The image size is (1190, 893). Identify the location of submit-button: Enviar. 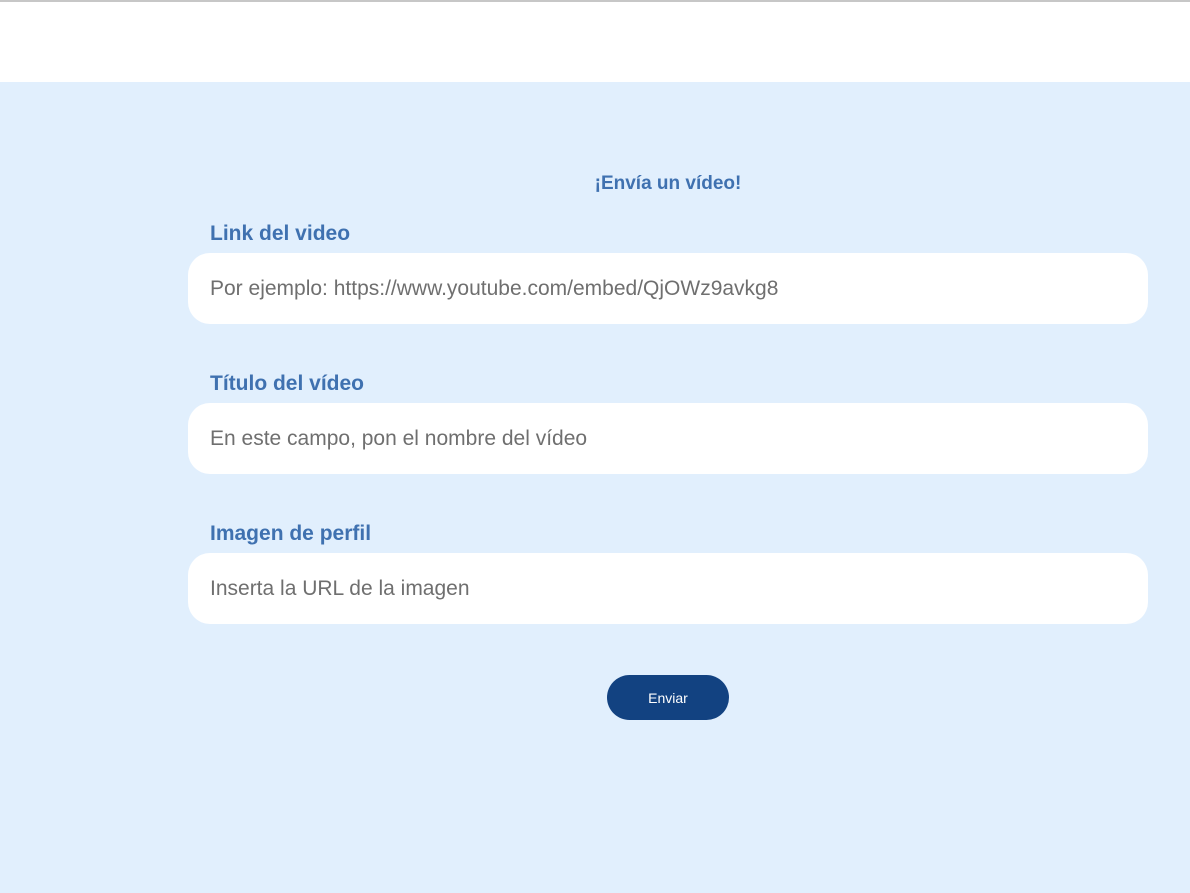
(668, 697).